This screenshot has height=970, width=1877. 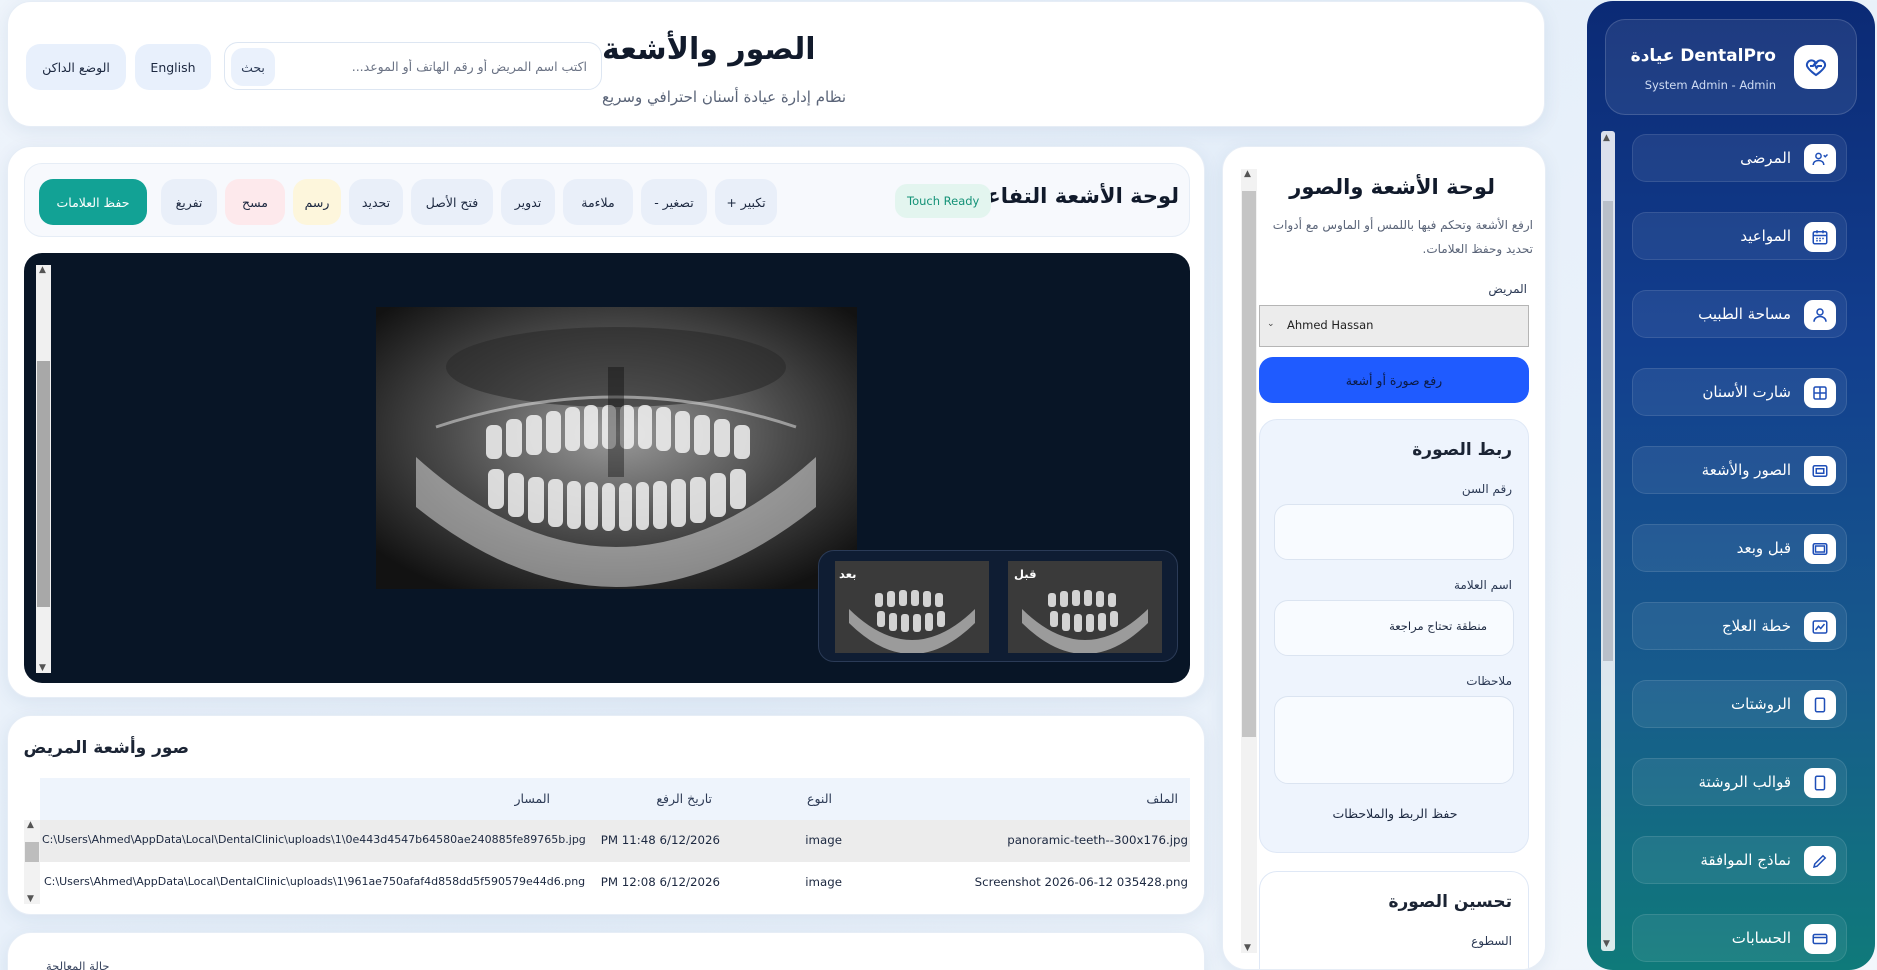 I want to click on panel-scrollbar: ▲ ▼, so click(x=1249, y=561).